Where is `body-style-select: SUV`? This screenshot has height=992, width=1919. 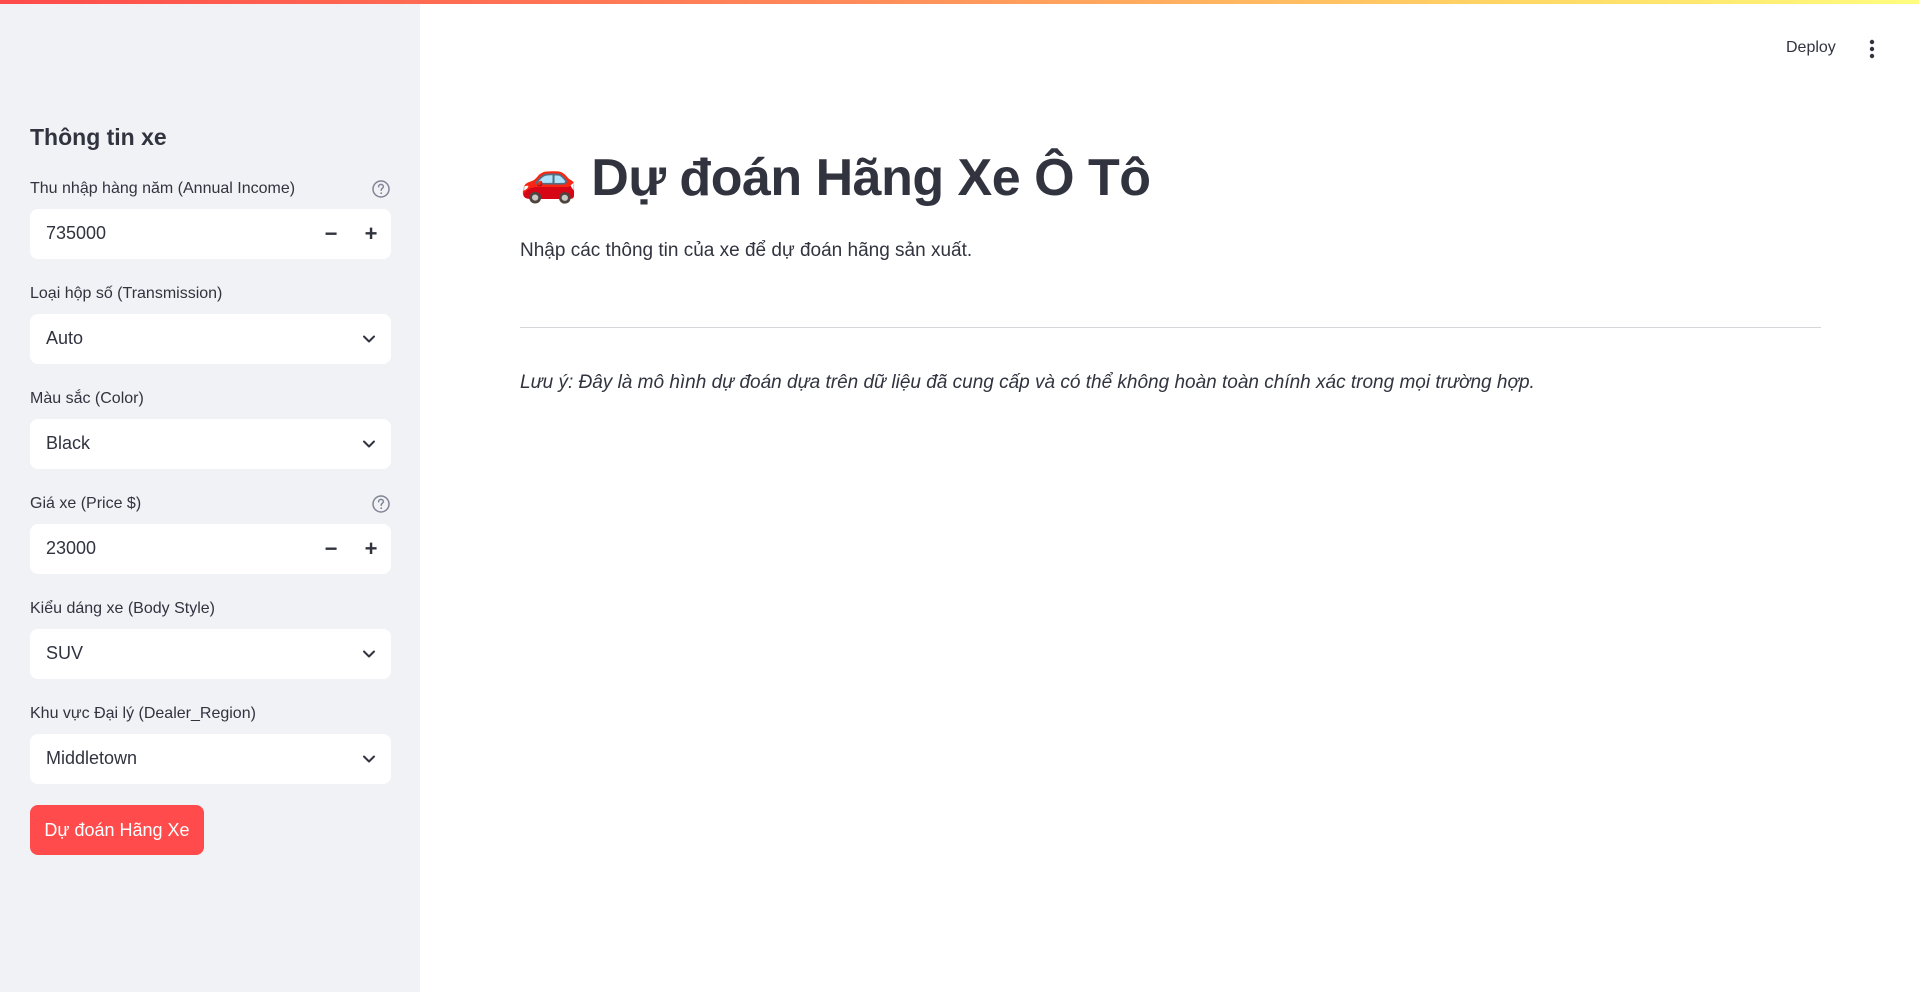 body-style-select: SUV is located at coordinates (210, 654).